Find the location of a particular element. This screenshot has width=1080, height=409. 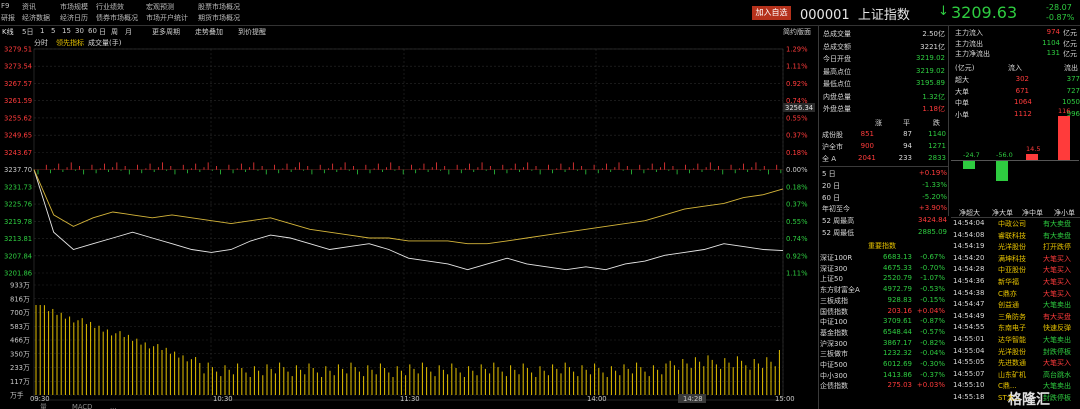

event-time: 14:54:28 is located at coordinates (969, 269).